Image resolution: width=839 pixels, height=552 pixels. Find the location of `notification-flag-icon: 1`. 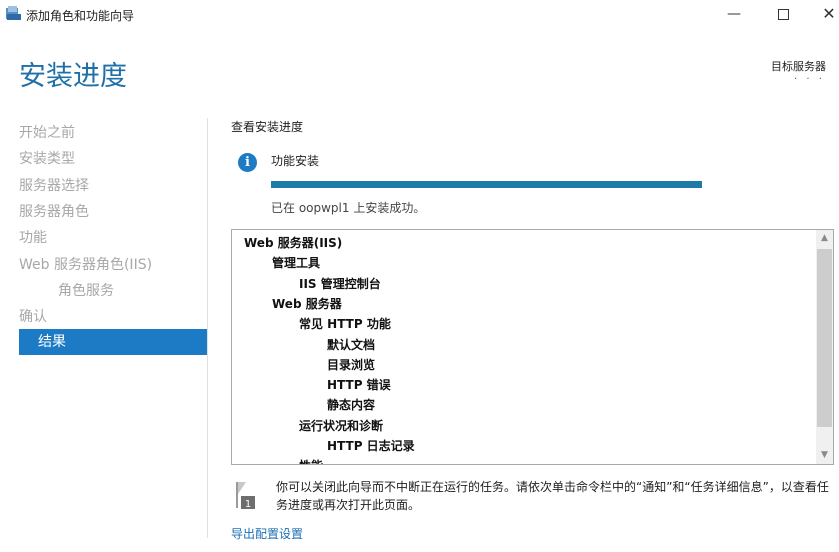

notification-flag-icon: 1 is located at coordinates (245, 496).